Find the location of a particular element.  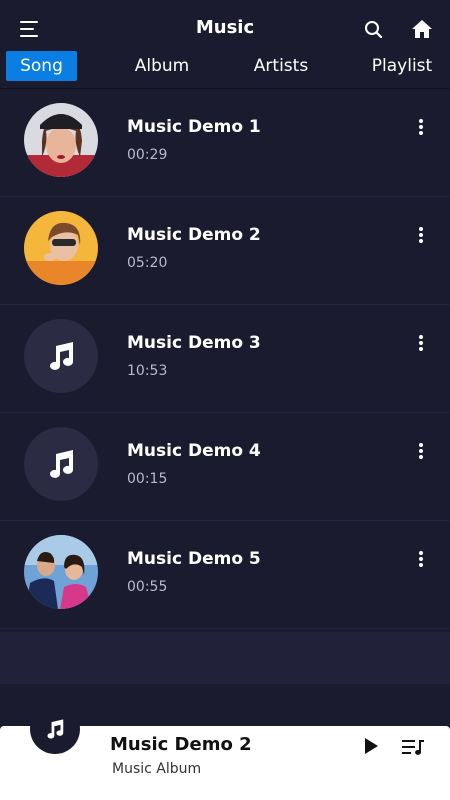

tab-playlist: Playlist is located at coordinates (402, 66).